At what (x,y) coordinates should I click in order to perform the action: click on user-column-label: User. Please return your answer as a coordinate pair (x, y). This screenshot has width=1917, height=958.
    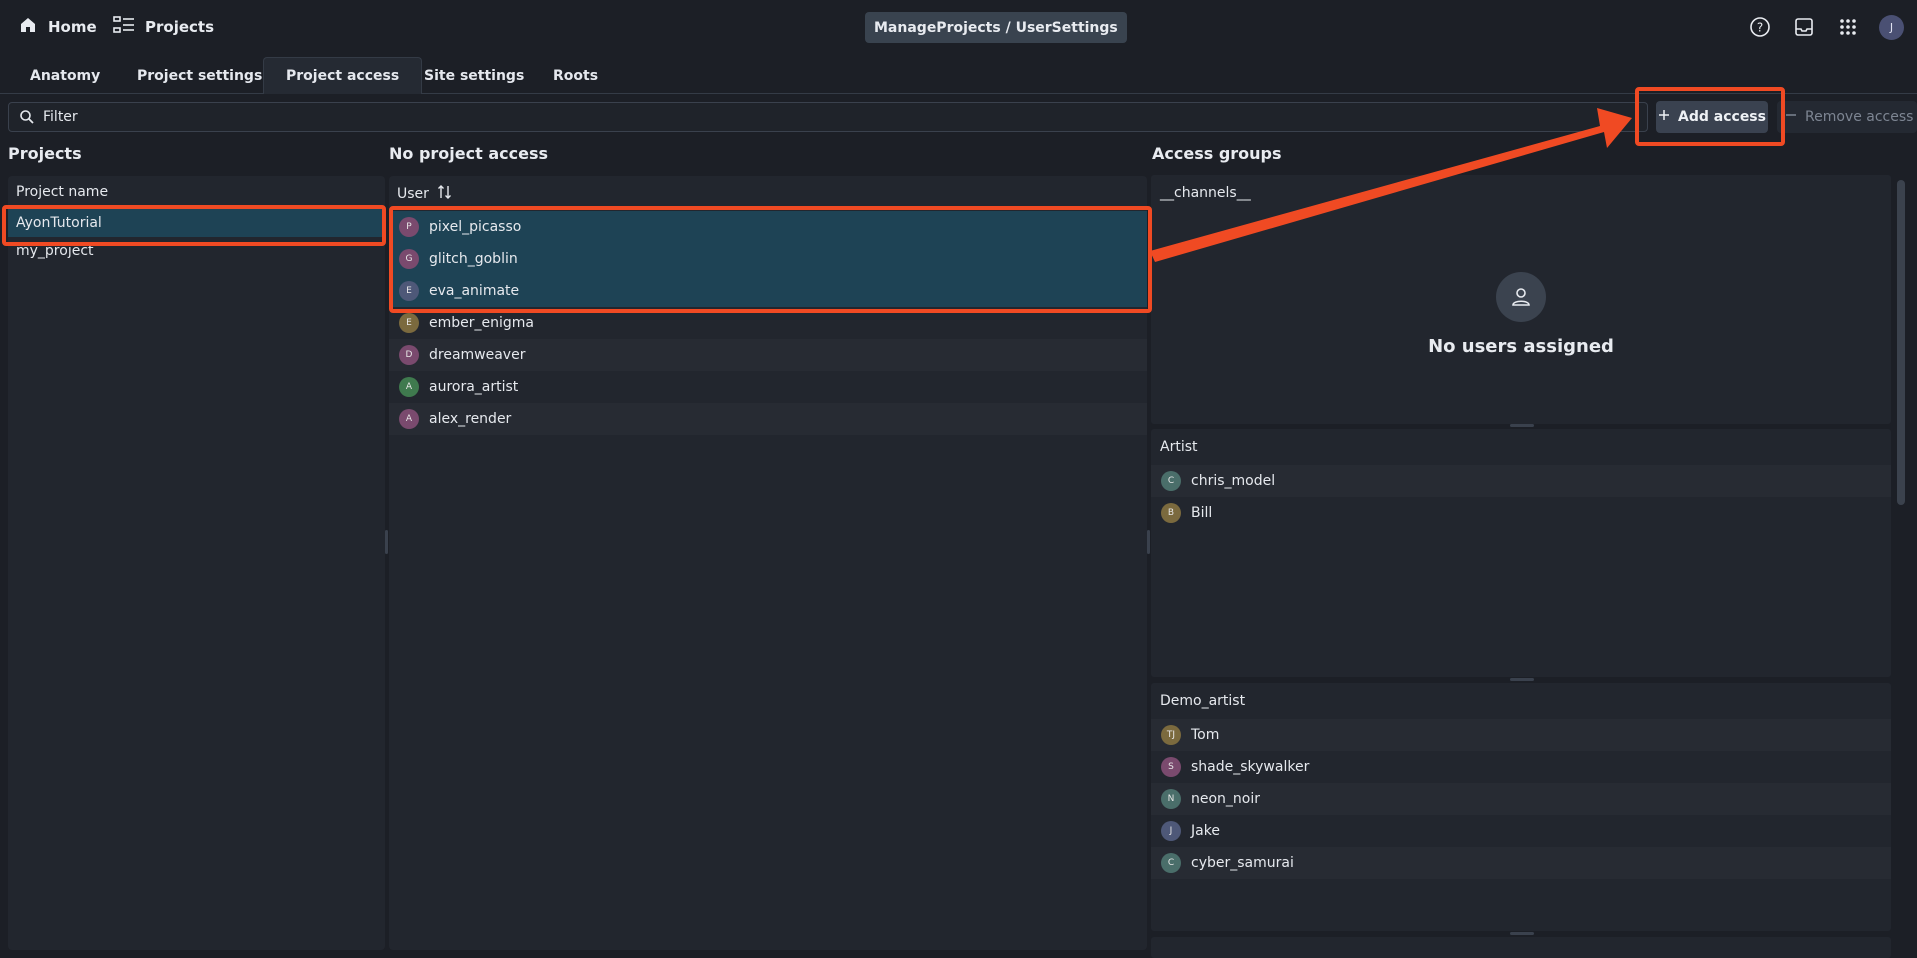
    Looking at the image, I should click on (413, 194).